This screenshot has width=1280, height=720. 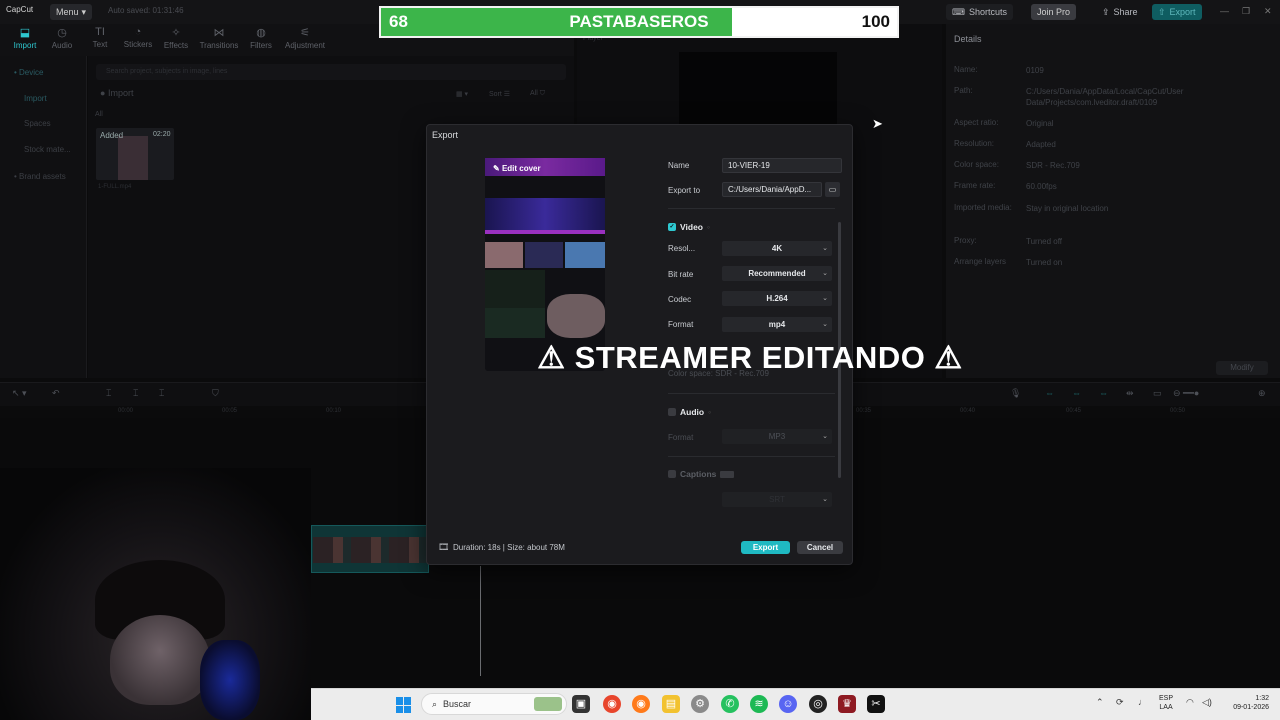 I want to click on codec-value: H.264, so click(x=777, y=298).